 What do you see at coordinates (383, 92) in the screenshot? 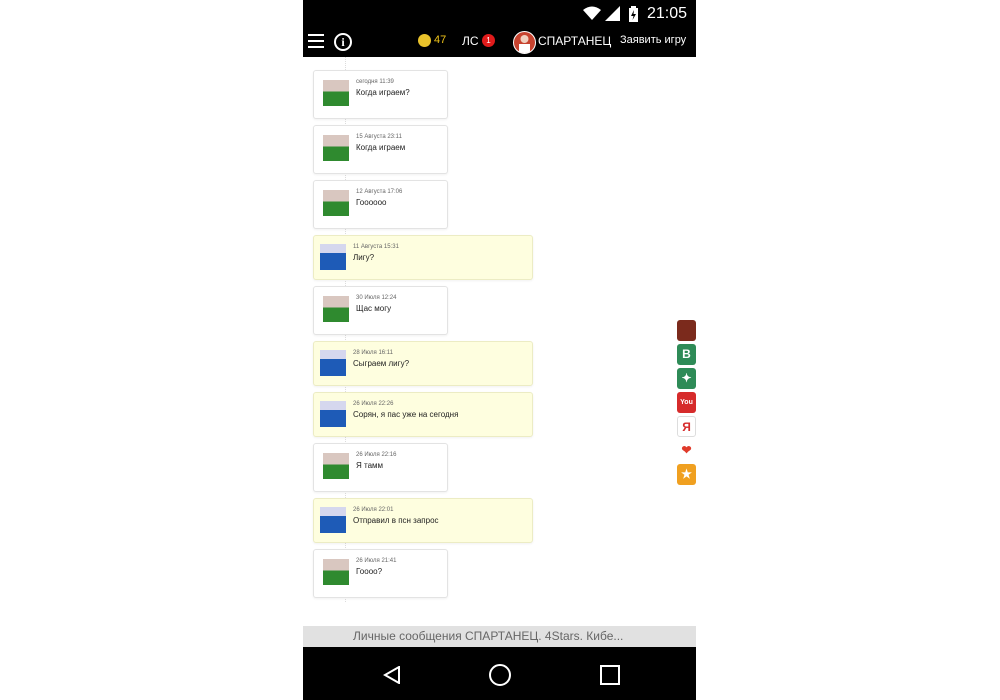
I see `message-text: Когда играем?` at bounding box center [383, 92].